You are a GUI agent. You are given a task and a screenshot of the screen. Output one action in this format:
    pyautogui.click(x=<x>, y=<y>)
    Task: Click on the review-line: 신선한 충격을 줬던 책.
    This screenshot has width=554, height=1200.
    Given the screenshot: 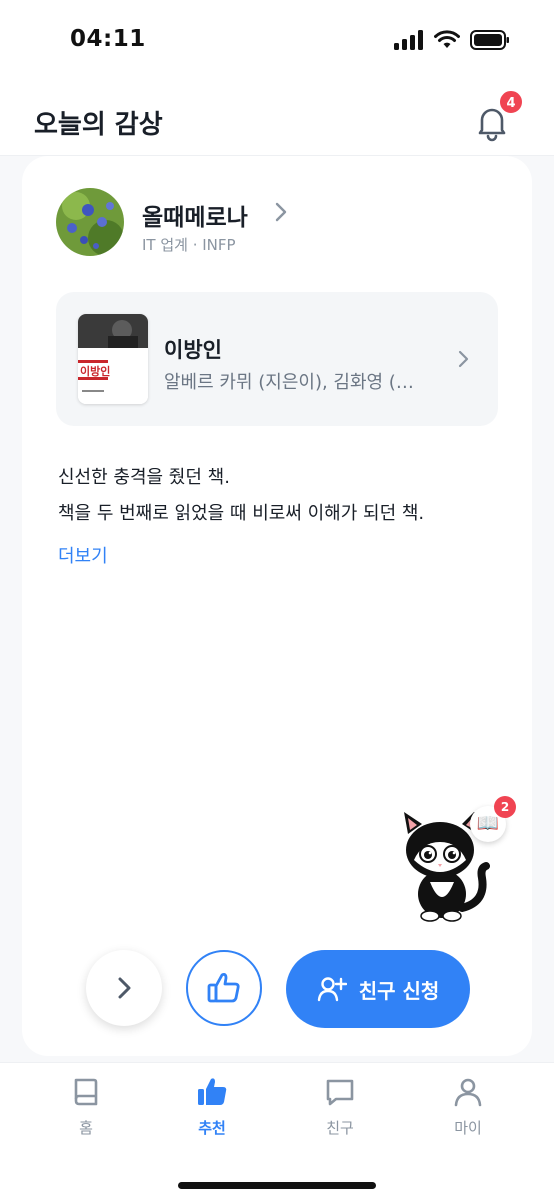 What is the action you would take?
    pyautogui.click(x=144, y=477)
    